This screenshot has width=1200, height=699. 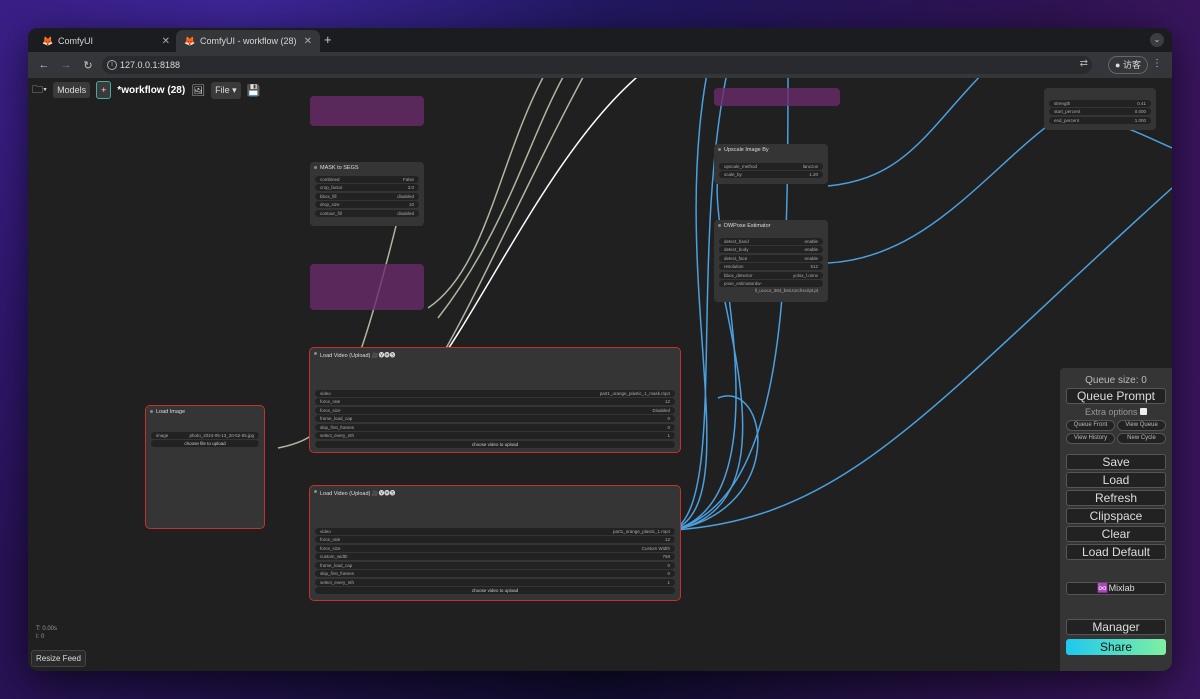 What do you see at coordinates (331, 213) in the screenshot?
I see `widget-name: contour_fill` at bounding box center [331, 213].